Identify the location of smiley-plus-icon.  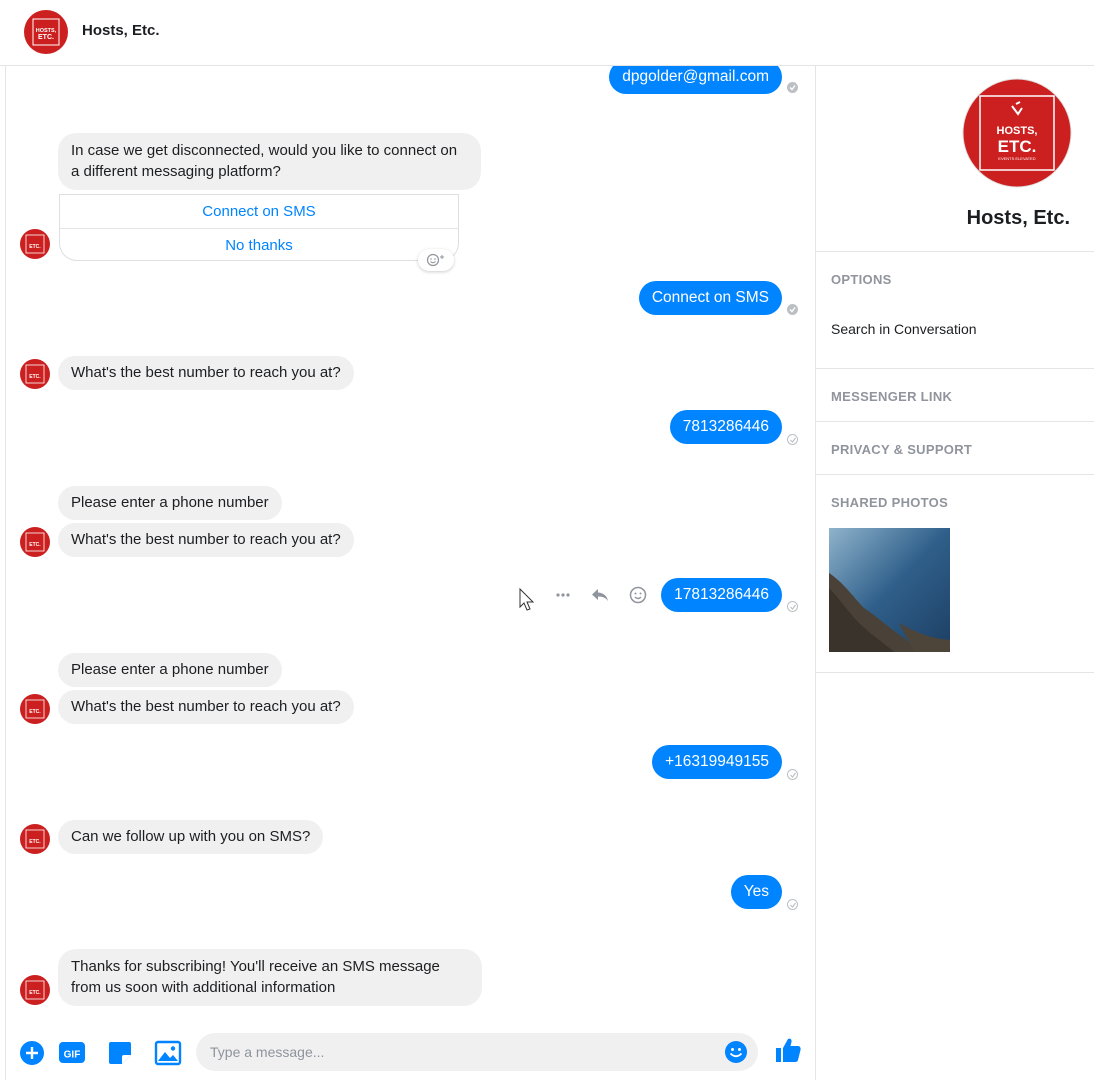
(435, 260).